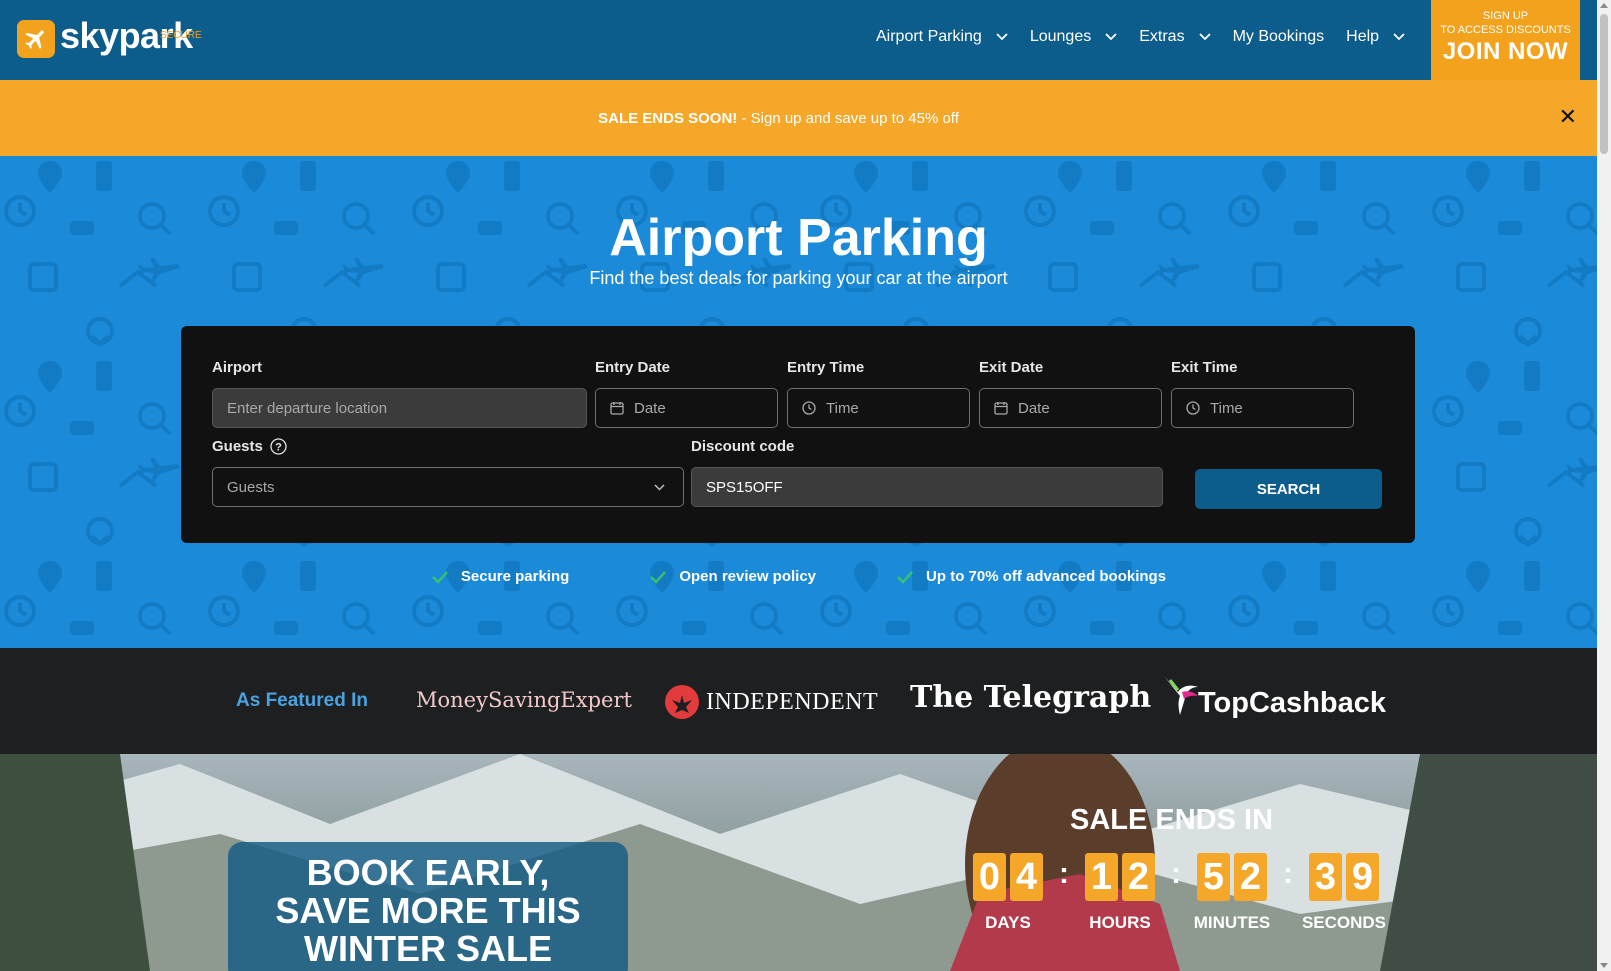 The image size is (1611, 971). What do you see at coordinates (798, 238) in the screenshot?
I see `page-title: Airport Parking` at bounding box center [798, 238].